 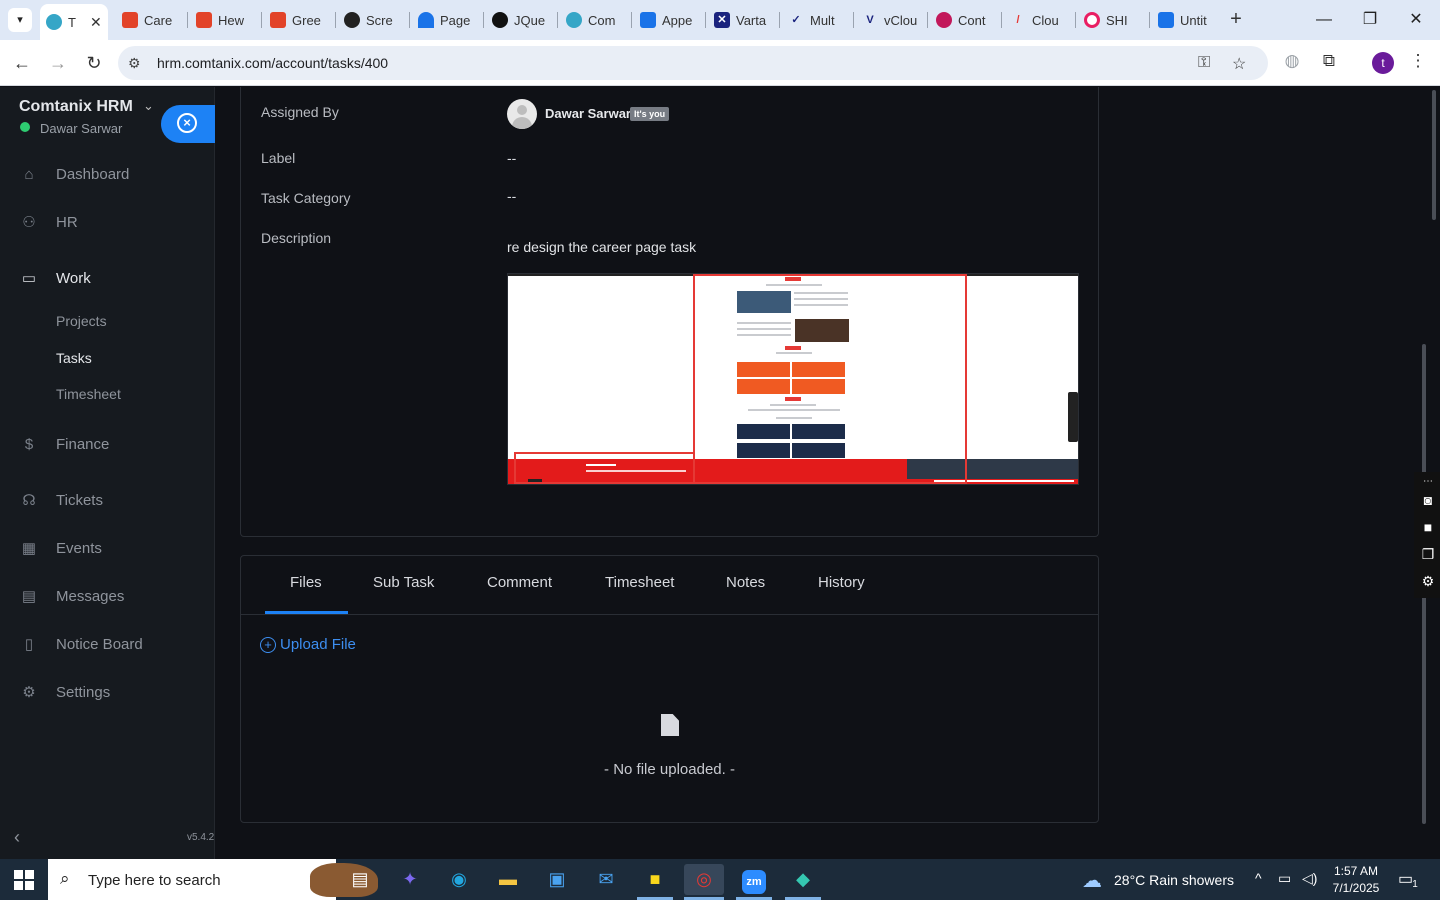 What do you see at coordinates (1239, 64) in the screenshot?
I see `bookmark-star-icon: ☆` at bounding box center [1239, 64].